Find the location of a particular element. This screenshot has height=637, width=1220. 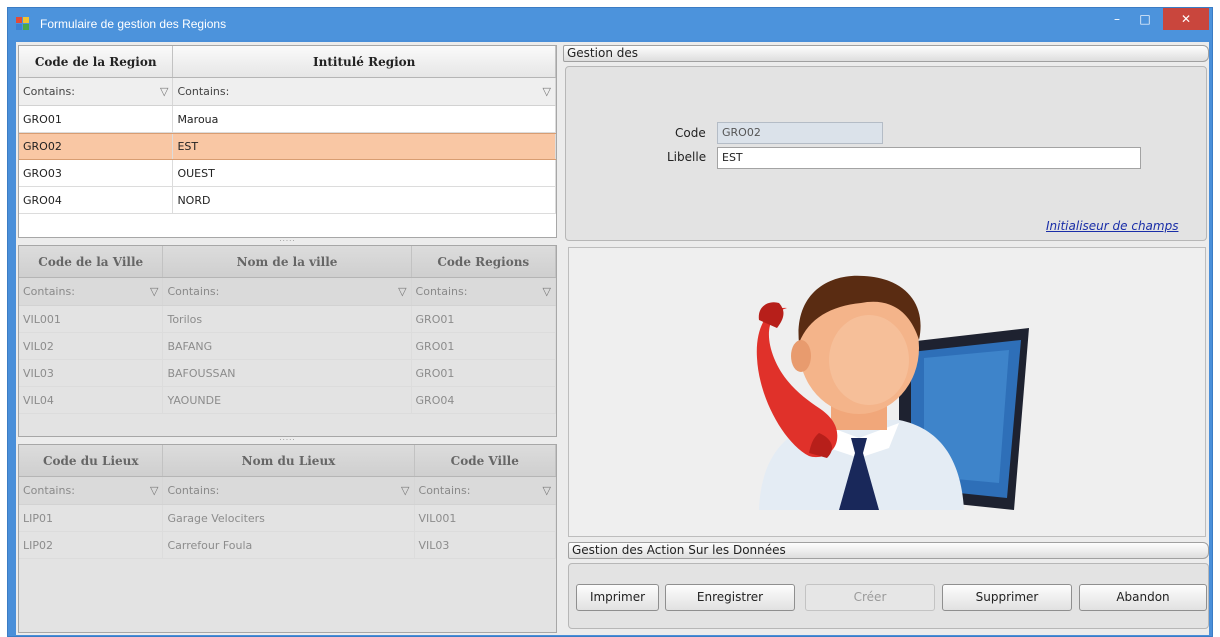

regions-filter-row: Contains: ▽ Contains: ▽ is located at coordinates (287, 92).